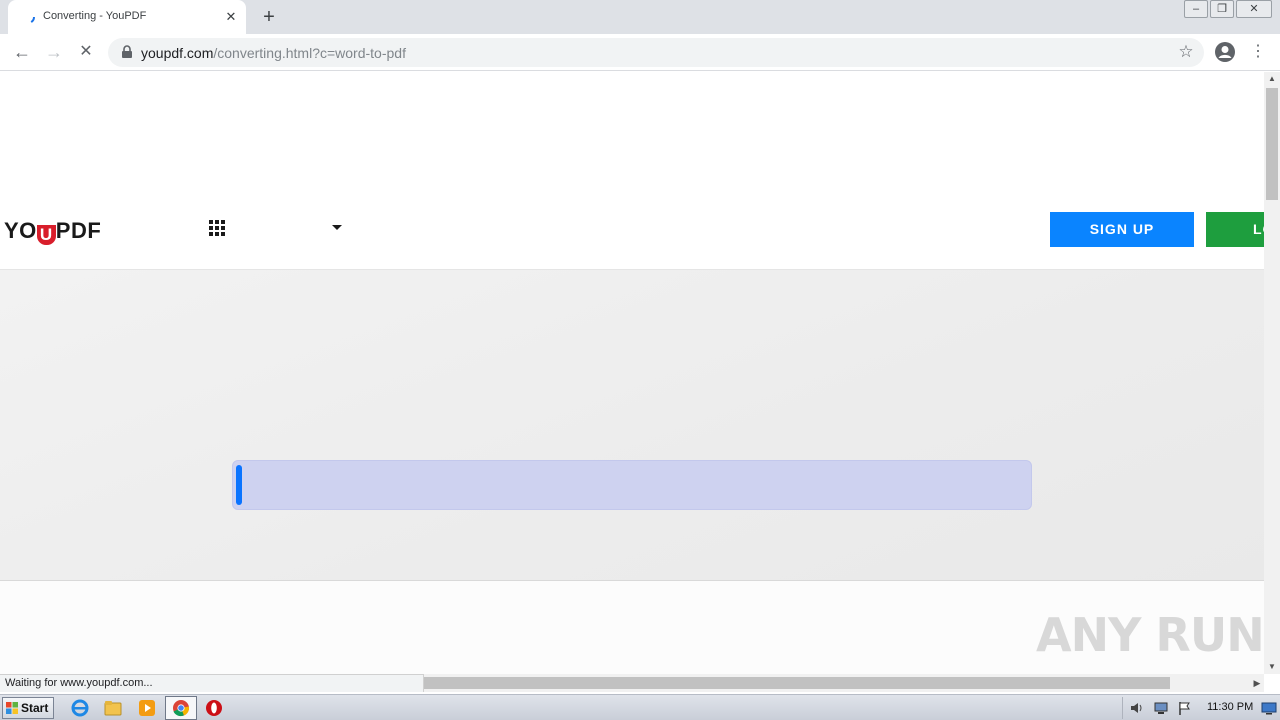 The image size is (1280, 720). What do you see at coordinates (1161, 708) in the screenshot?
I see `network-icon` at bounding box center [1161, 708].